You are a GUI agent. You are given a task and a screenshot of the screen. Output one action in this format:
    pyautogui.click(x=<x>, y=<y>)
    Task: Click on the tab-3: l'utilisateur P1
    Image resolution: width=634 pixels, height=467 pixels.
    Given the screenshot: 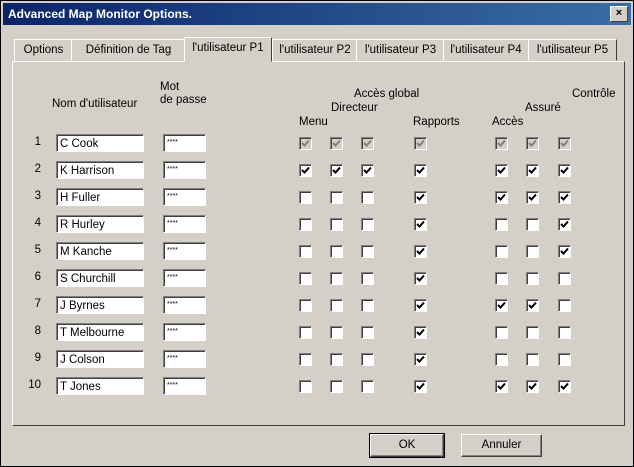 What is the action you would take?
    pyautogui.click(x=228, y=49)
    